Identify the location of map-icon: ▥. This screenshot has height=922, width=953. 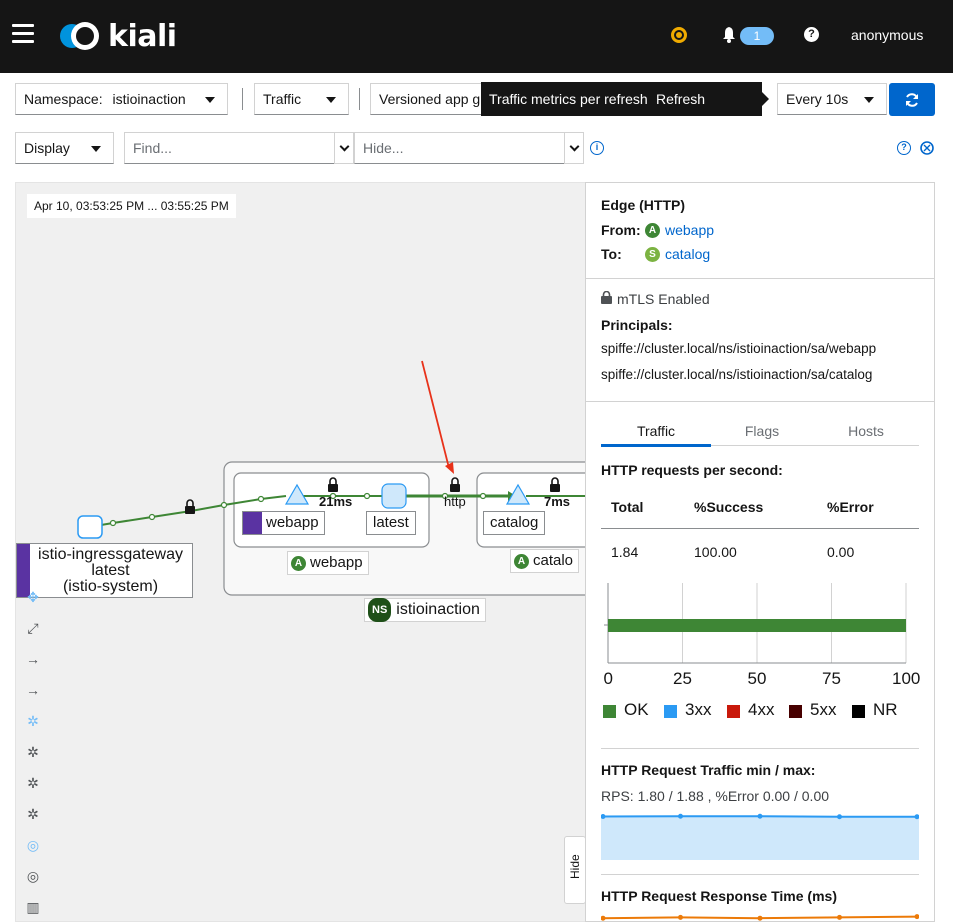
(33, 907).